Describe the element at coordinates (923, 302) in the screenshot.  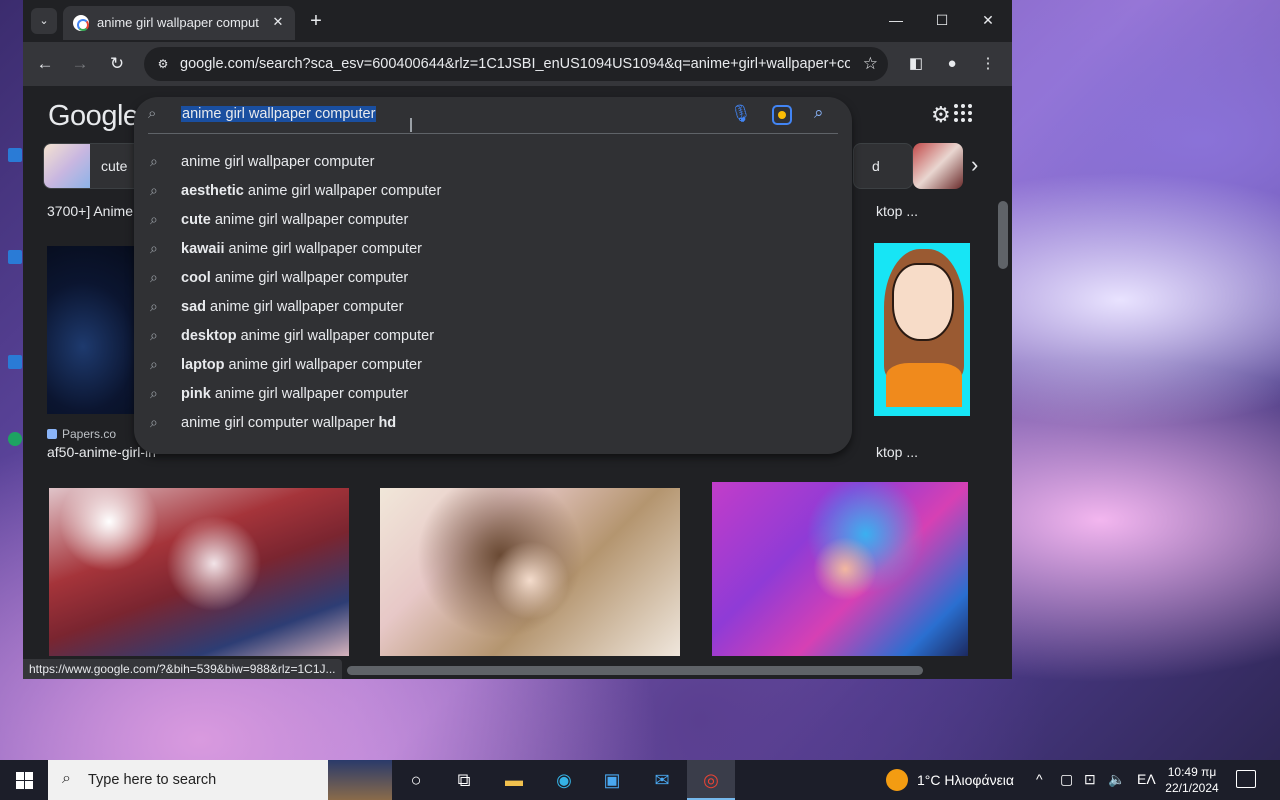
I see `illustration-face` at that location.